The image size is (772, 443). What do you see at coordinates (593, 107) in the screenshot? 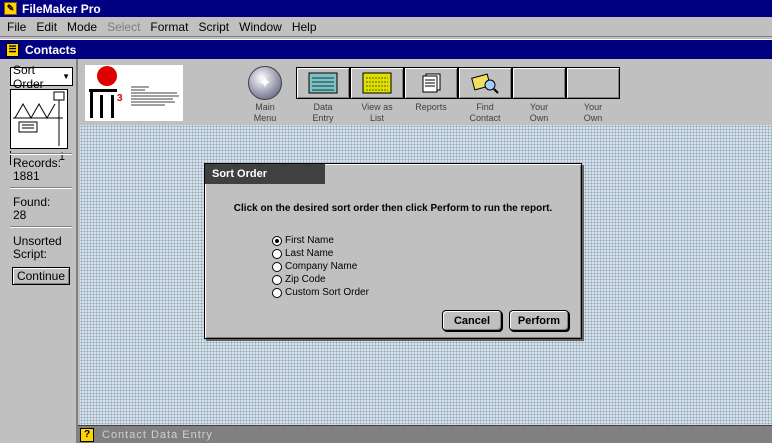
I see `your-own-label-2-line1: Your` at bounding box center [593, 107].